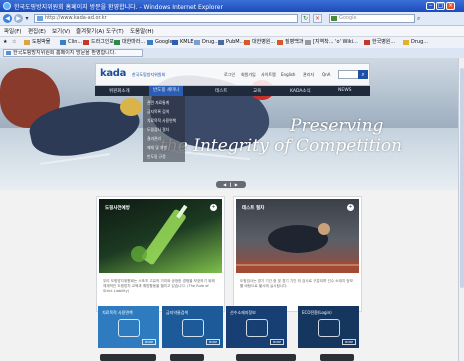 This screenshot has width=464, height=361. I want to click on fav-item: 도핑박물, so click(37, 42).